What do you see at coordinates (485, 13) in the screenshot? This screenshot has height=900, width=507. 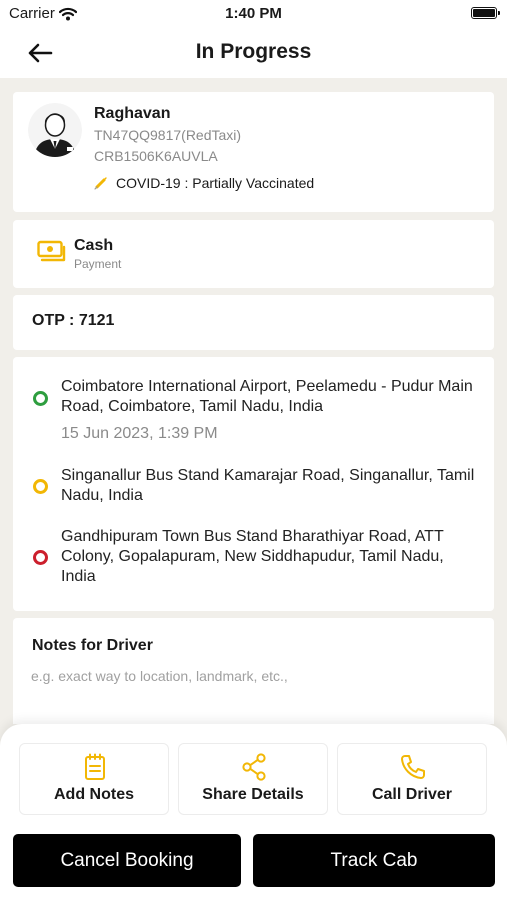 I see `battery-icon` at bounding box center [485, 13].